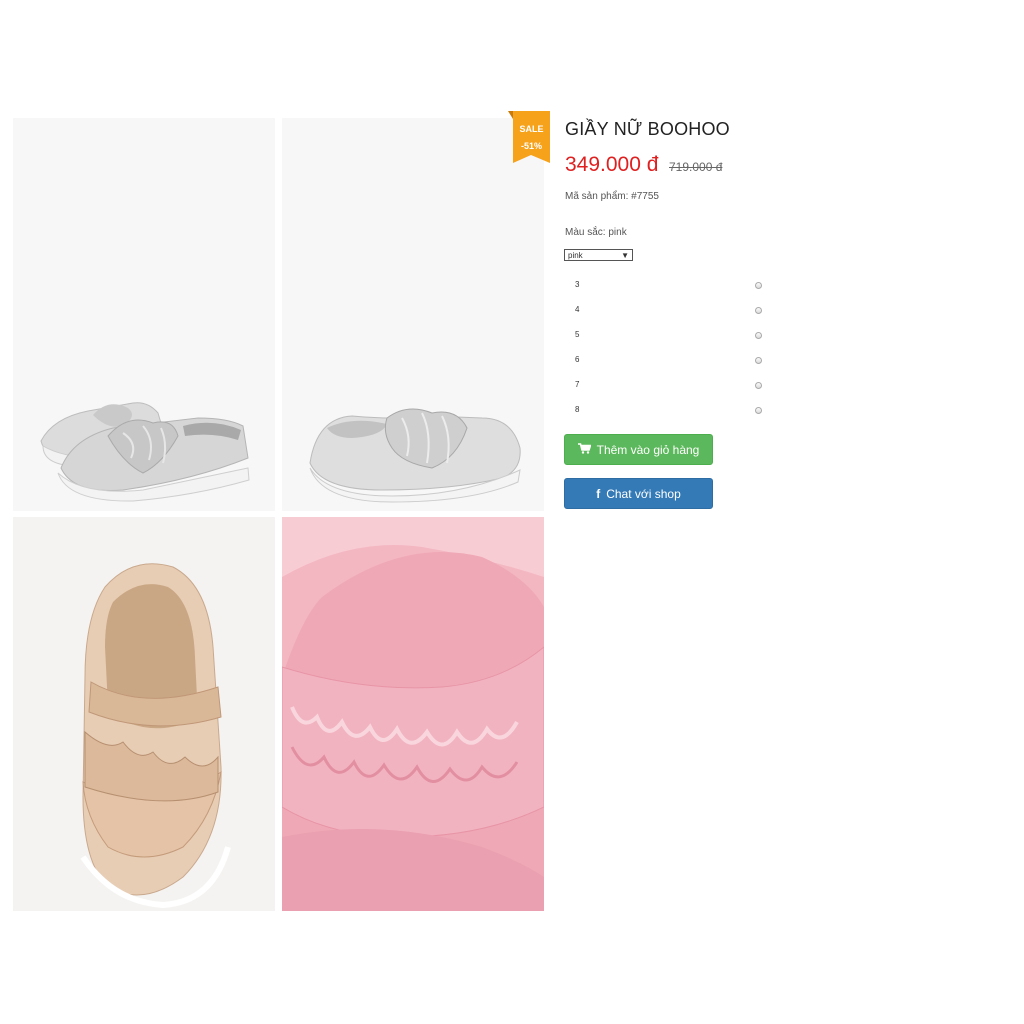 The image size is (1024, 1024). I want to click on sale-badge: SALE -51%, so click(529, 137).